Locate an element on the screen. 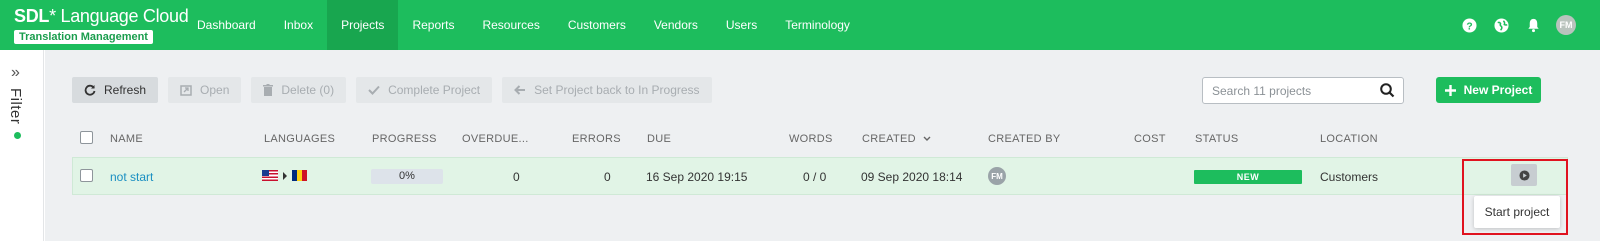  complete-project-button: Complete Project is located at coordinates (424, 90).